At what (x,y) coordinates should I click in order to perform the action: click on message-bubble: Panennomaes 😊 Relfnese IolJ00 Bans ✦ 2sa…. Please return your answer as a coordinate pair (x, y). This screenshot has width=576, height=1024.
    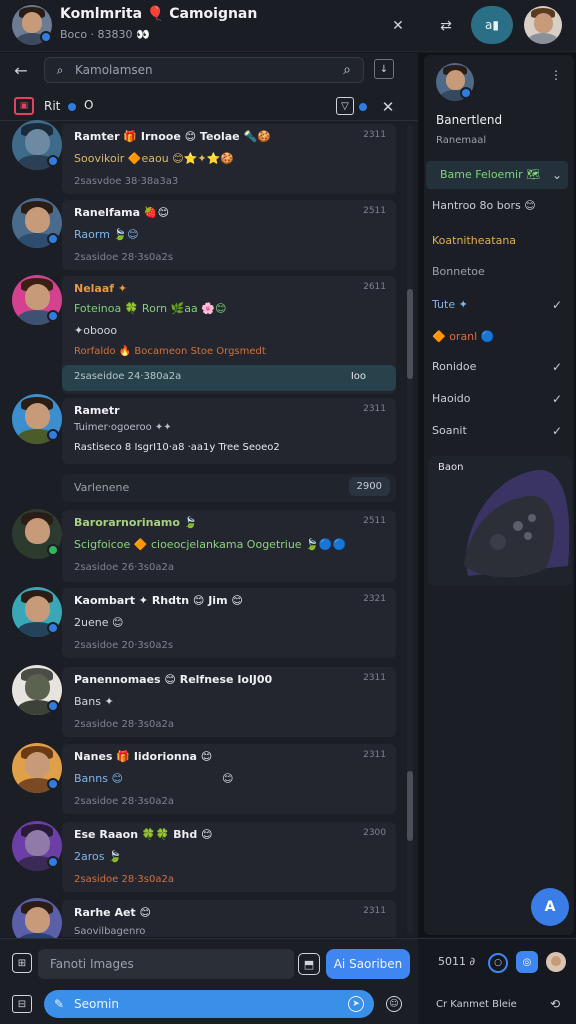
    Looking at the image, I should click on (229, 702).